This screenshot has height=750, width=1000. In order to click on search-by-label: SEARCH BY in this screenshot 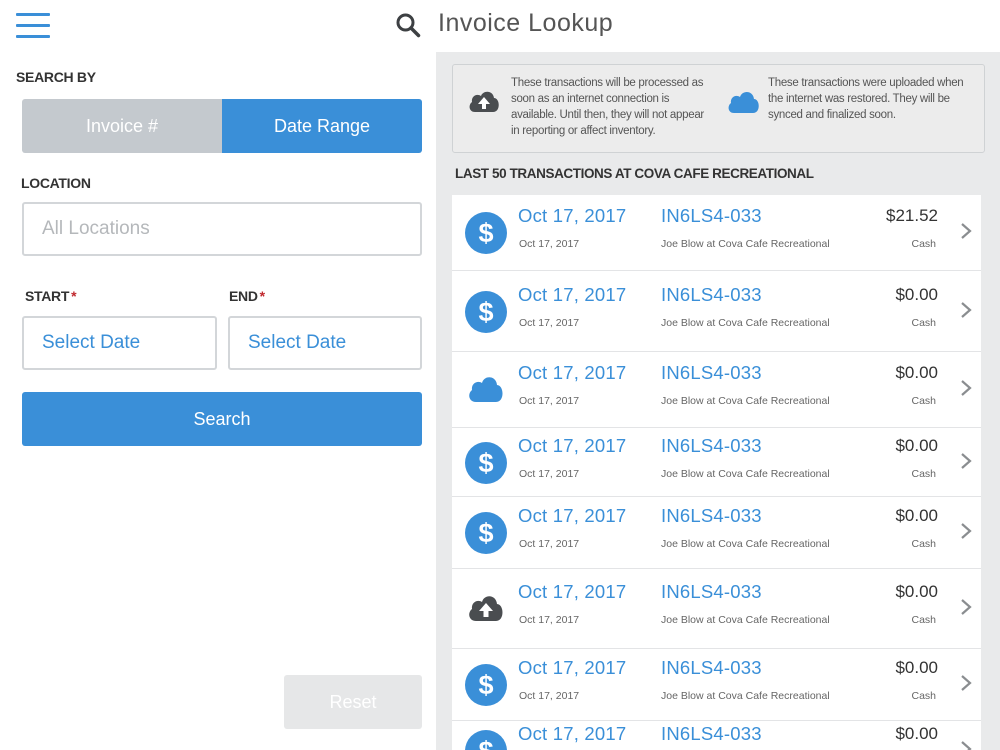, I will do `click(56, 77)`.